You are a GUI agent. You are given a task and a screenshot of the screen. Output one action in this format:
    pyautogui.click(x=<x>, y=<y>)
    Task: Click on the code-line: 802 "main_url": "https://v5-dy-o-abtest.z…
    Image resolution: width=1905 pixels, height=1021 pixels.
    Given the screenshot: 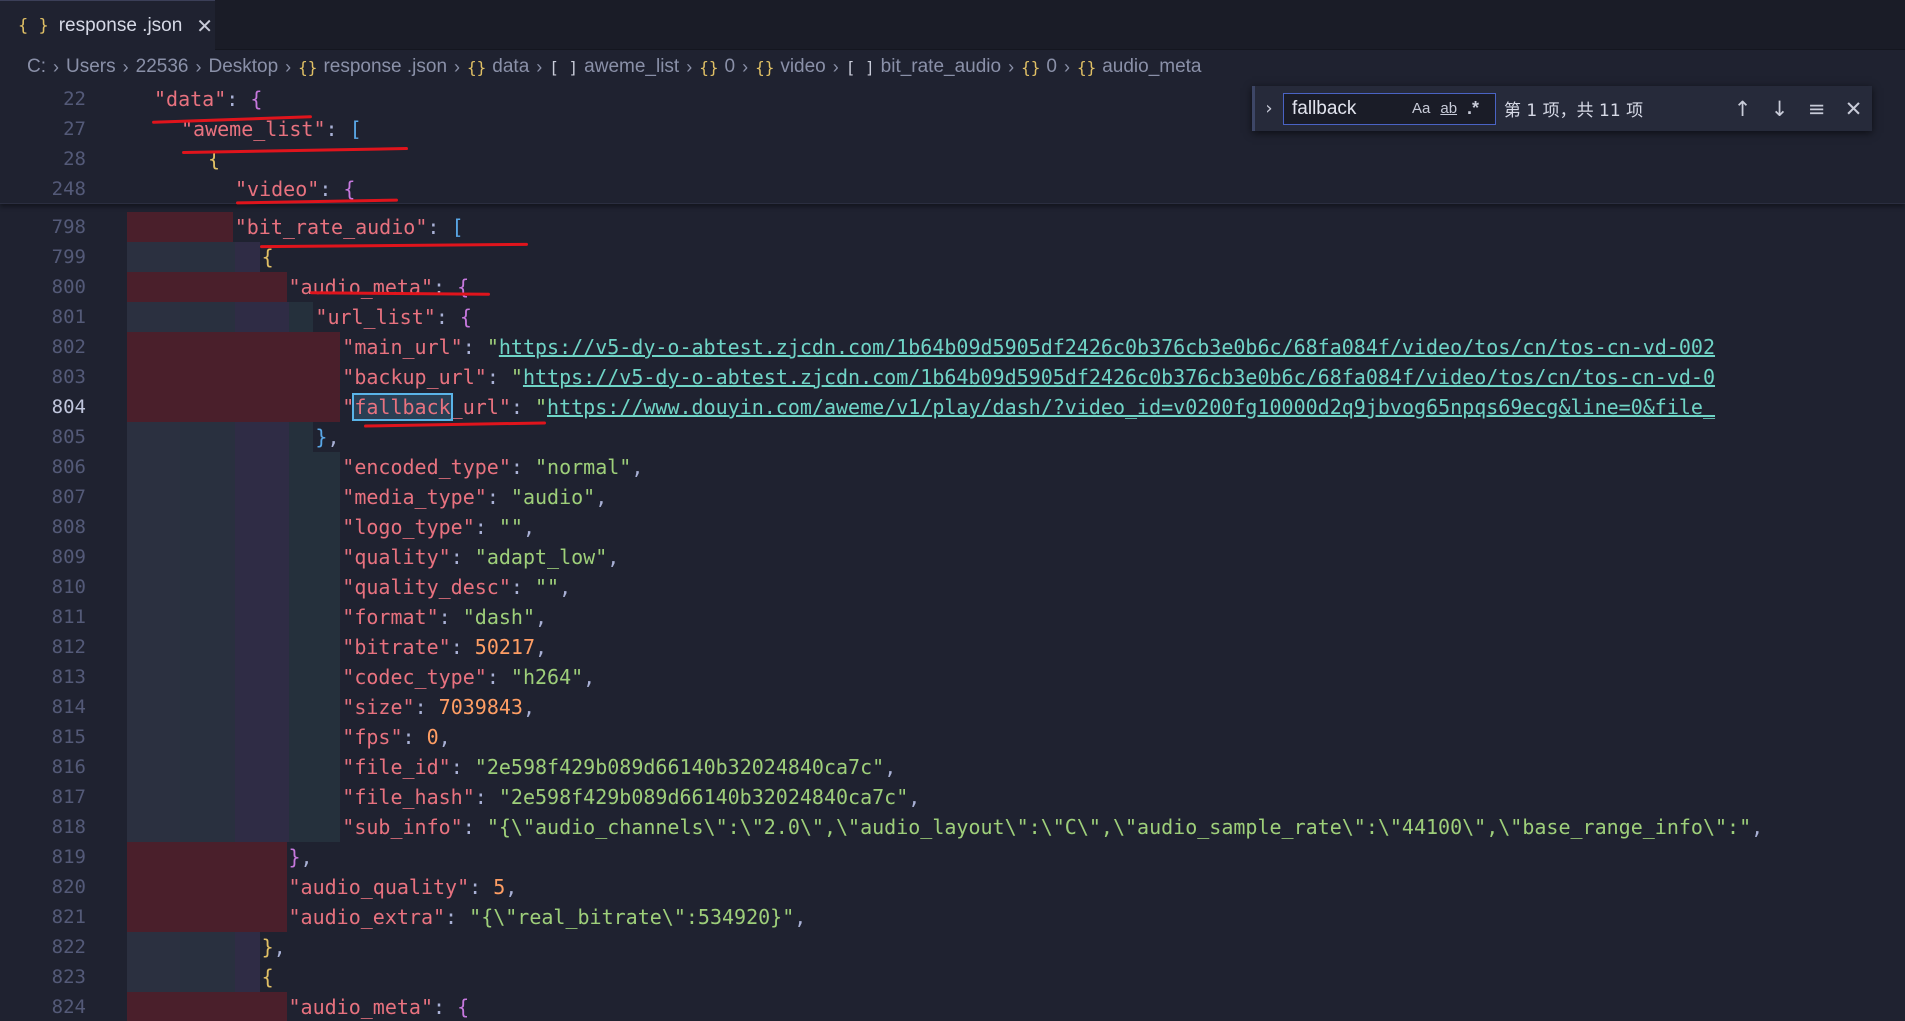 What is the action you would take?
    pyautogui.click(x=952, y=347)
    